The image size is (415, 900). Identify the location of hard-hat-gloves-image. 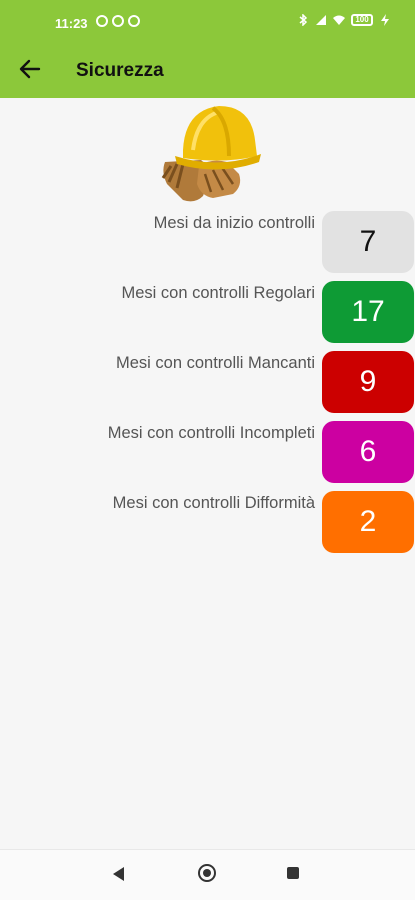
(211, 154).